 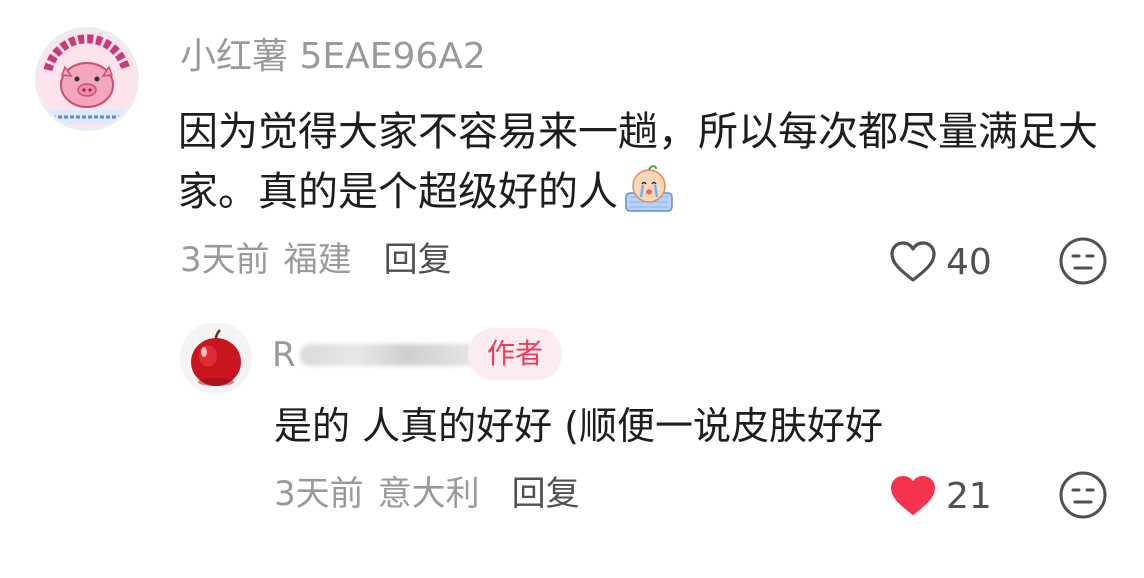 I want to click on like-count: 40, so click(x=969, y=262).